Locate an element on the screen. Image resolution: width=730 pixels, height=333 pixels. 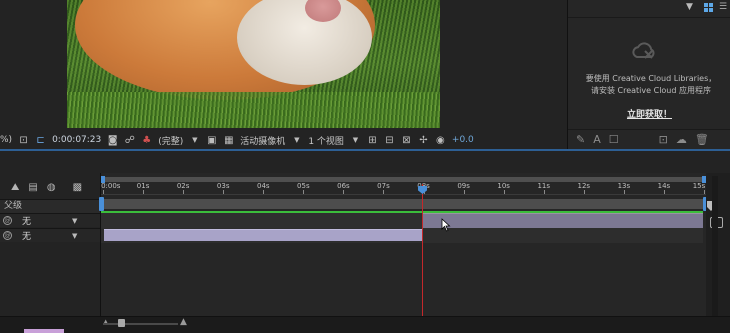
stock-icon: ⊡ is located at coordinates (663, 139).